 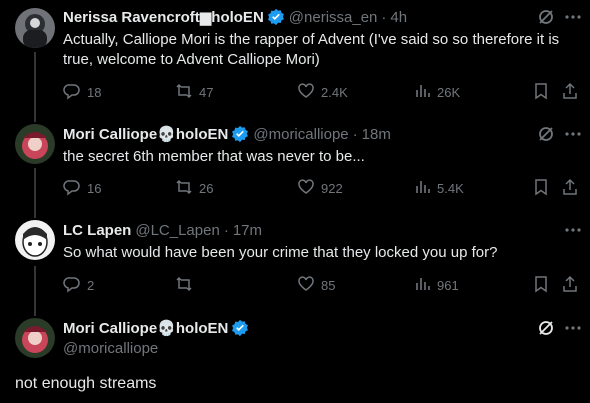 What do you see at coordinates (316, 285) in the screenshot?
I see `like-button: 85` at bounding box center [316, 285].